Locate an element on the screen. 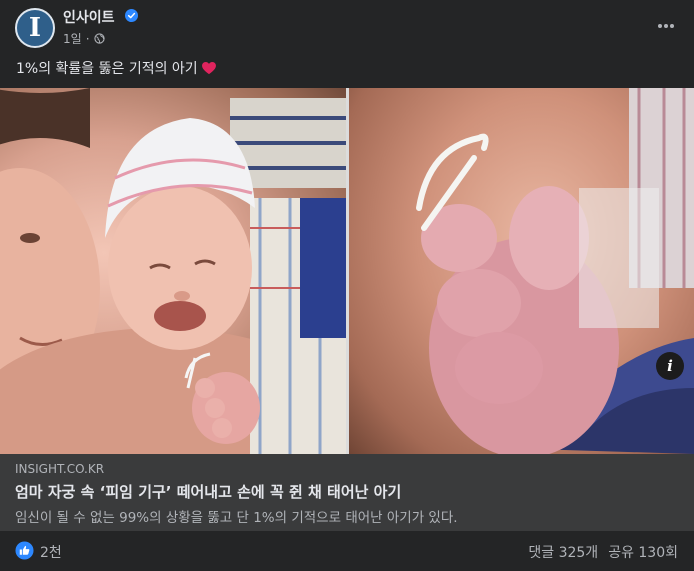 The image size is (694, 571). info-icon: i is located at coordinates (670, 366).